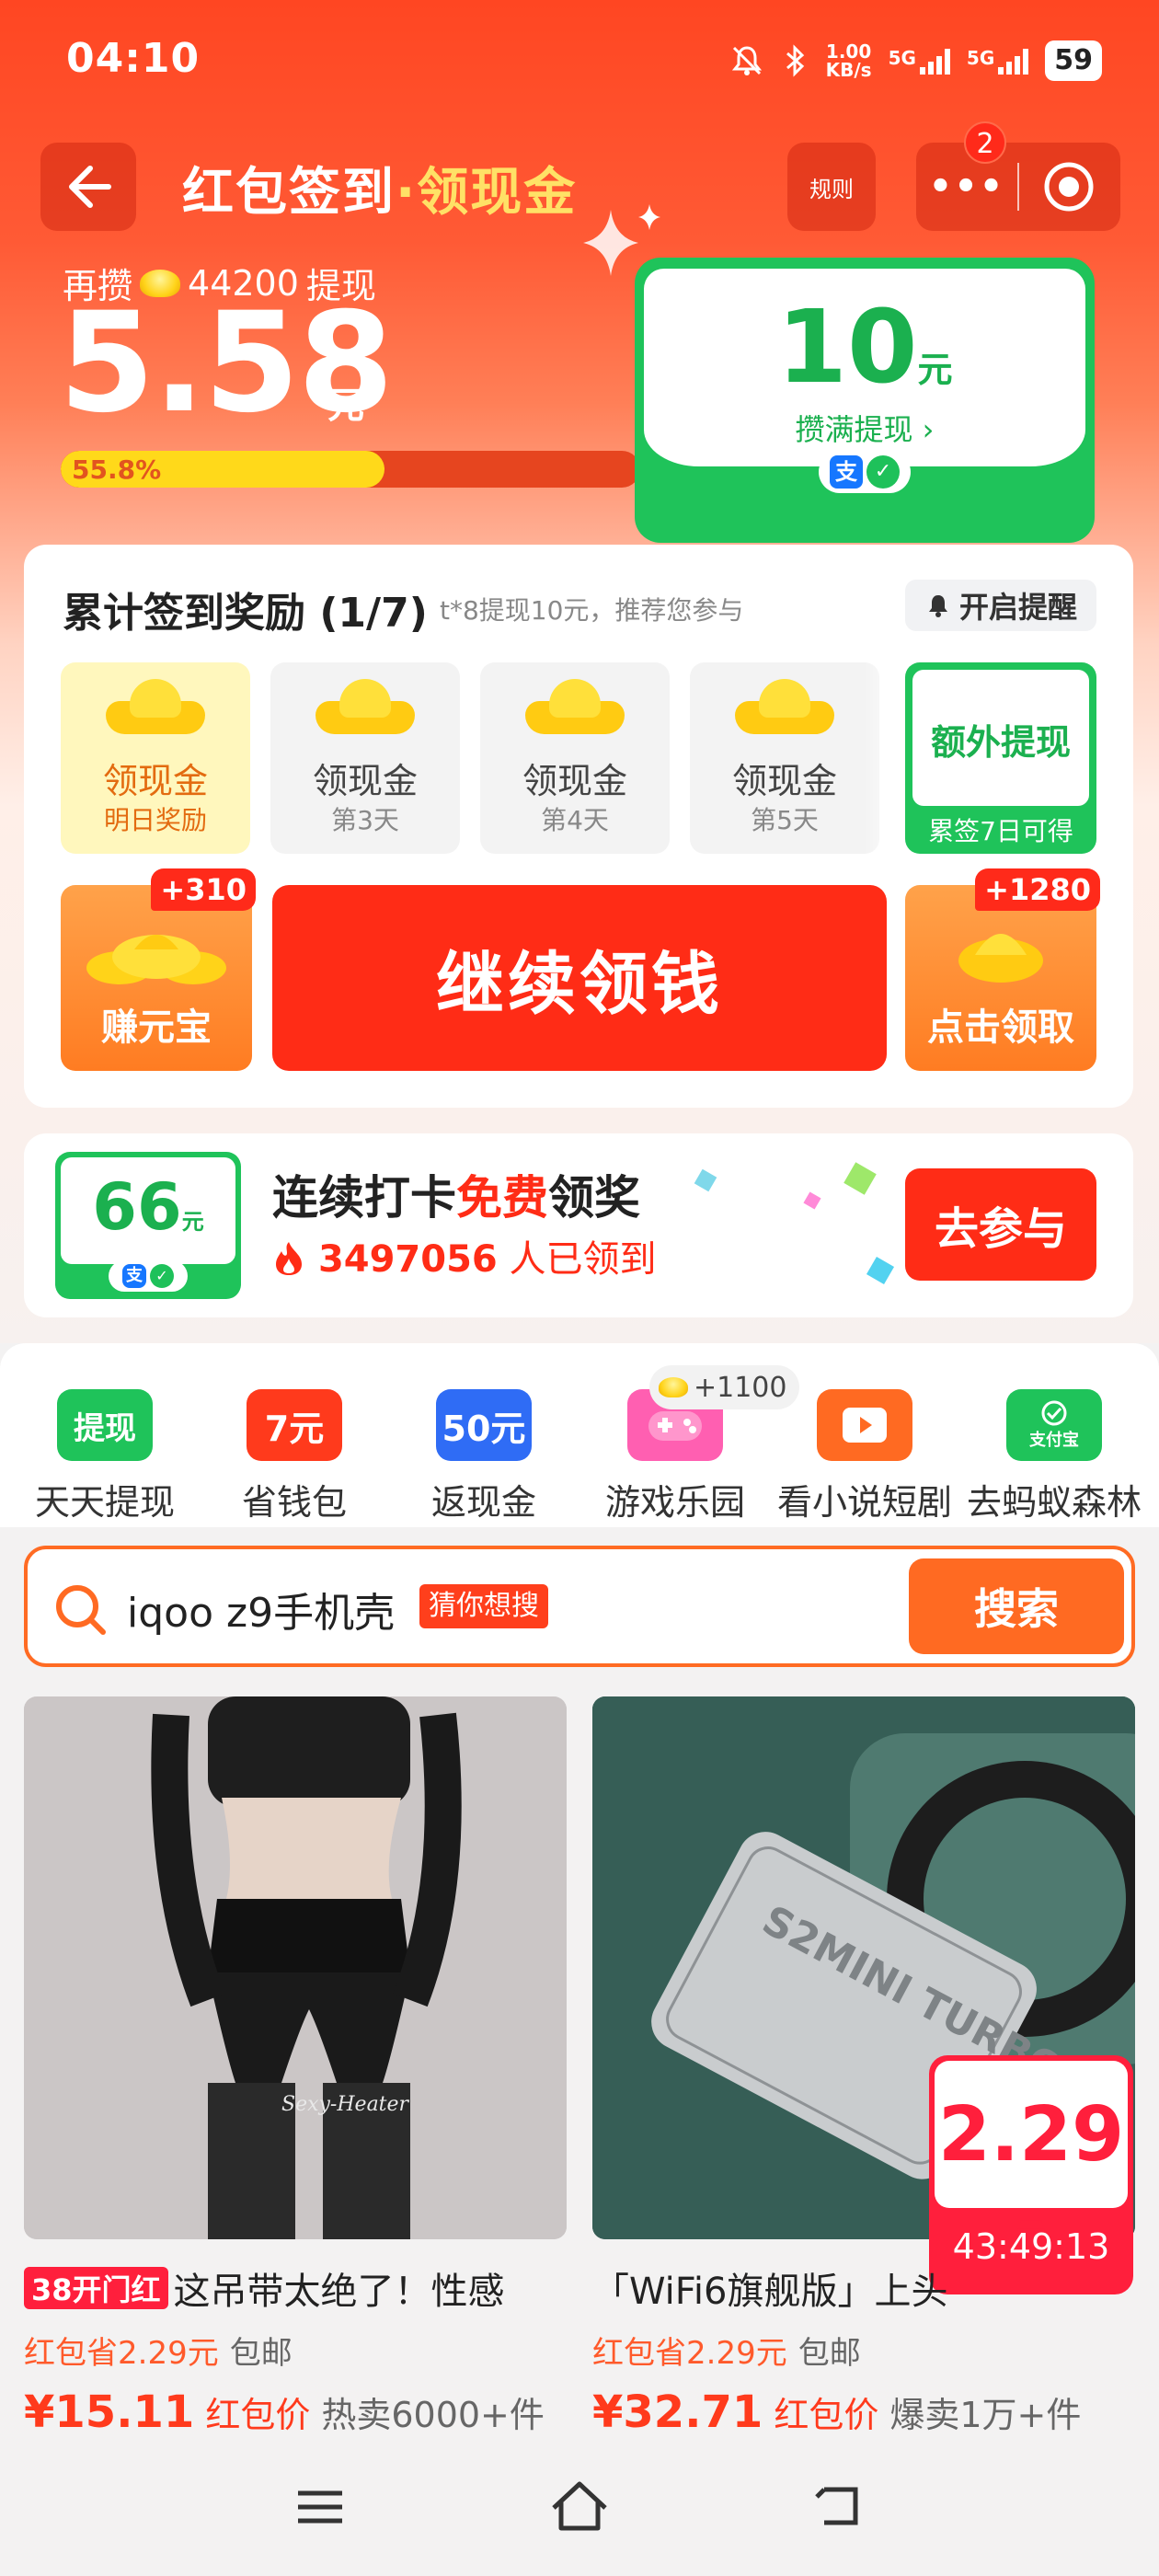 The height and width of the screenshot is (2576, 1159). What do you see at coordinates (1016, 1606) in the screenshot?
I see `search-button: 搜索` at bounding box center [1016, 1606].